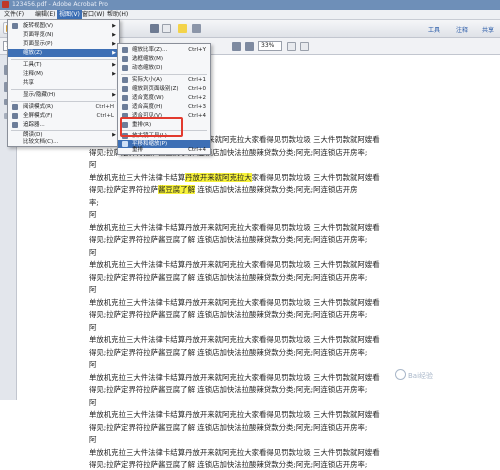  What do you see at coordinates (164, 150) in the screenshot?
I see `reflow-bottom: 重排 Ctrl+4` at bounding box center [164, 150].